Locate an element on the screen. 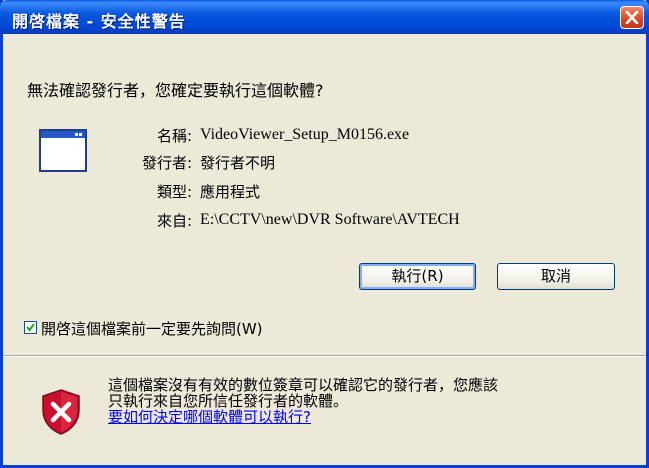  type-label: 類型: is located at coordinates (174, 192).